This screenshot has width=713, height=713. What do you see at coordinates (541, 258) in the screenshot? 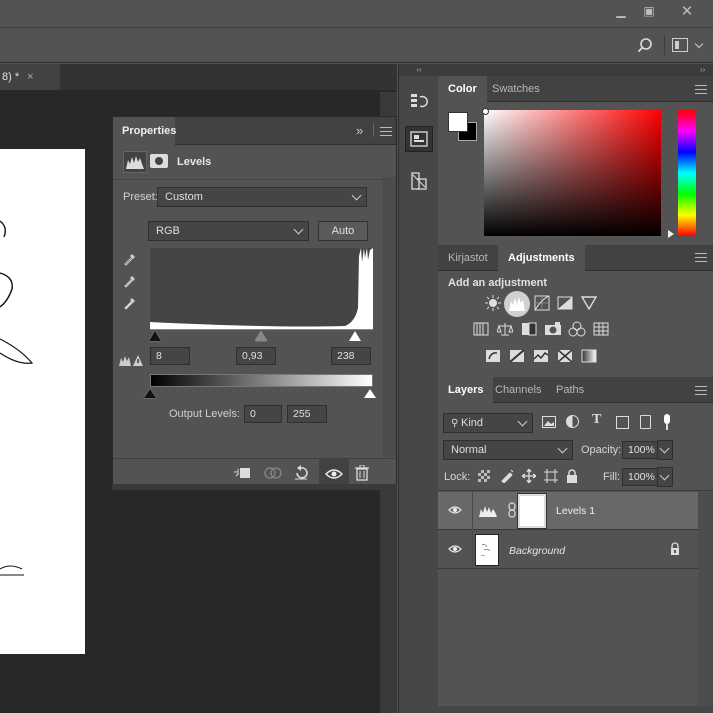
I see `tab-adjustments: Adjustments` at bounding box center [541, 258].